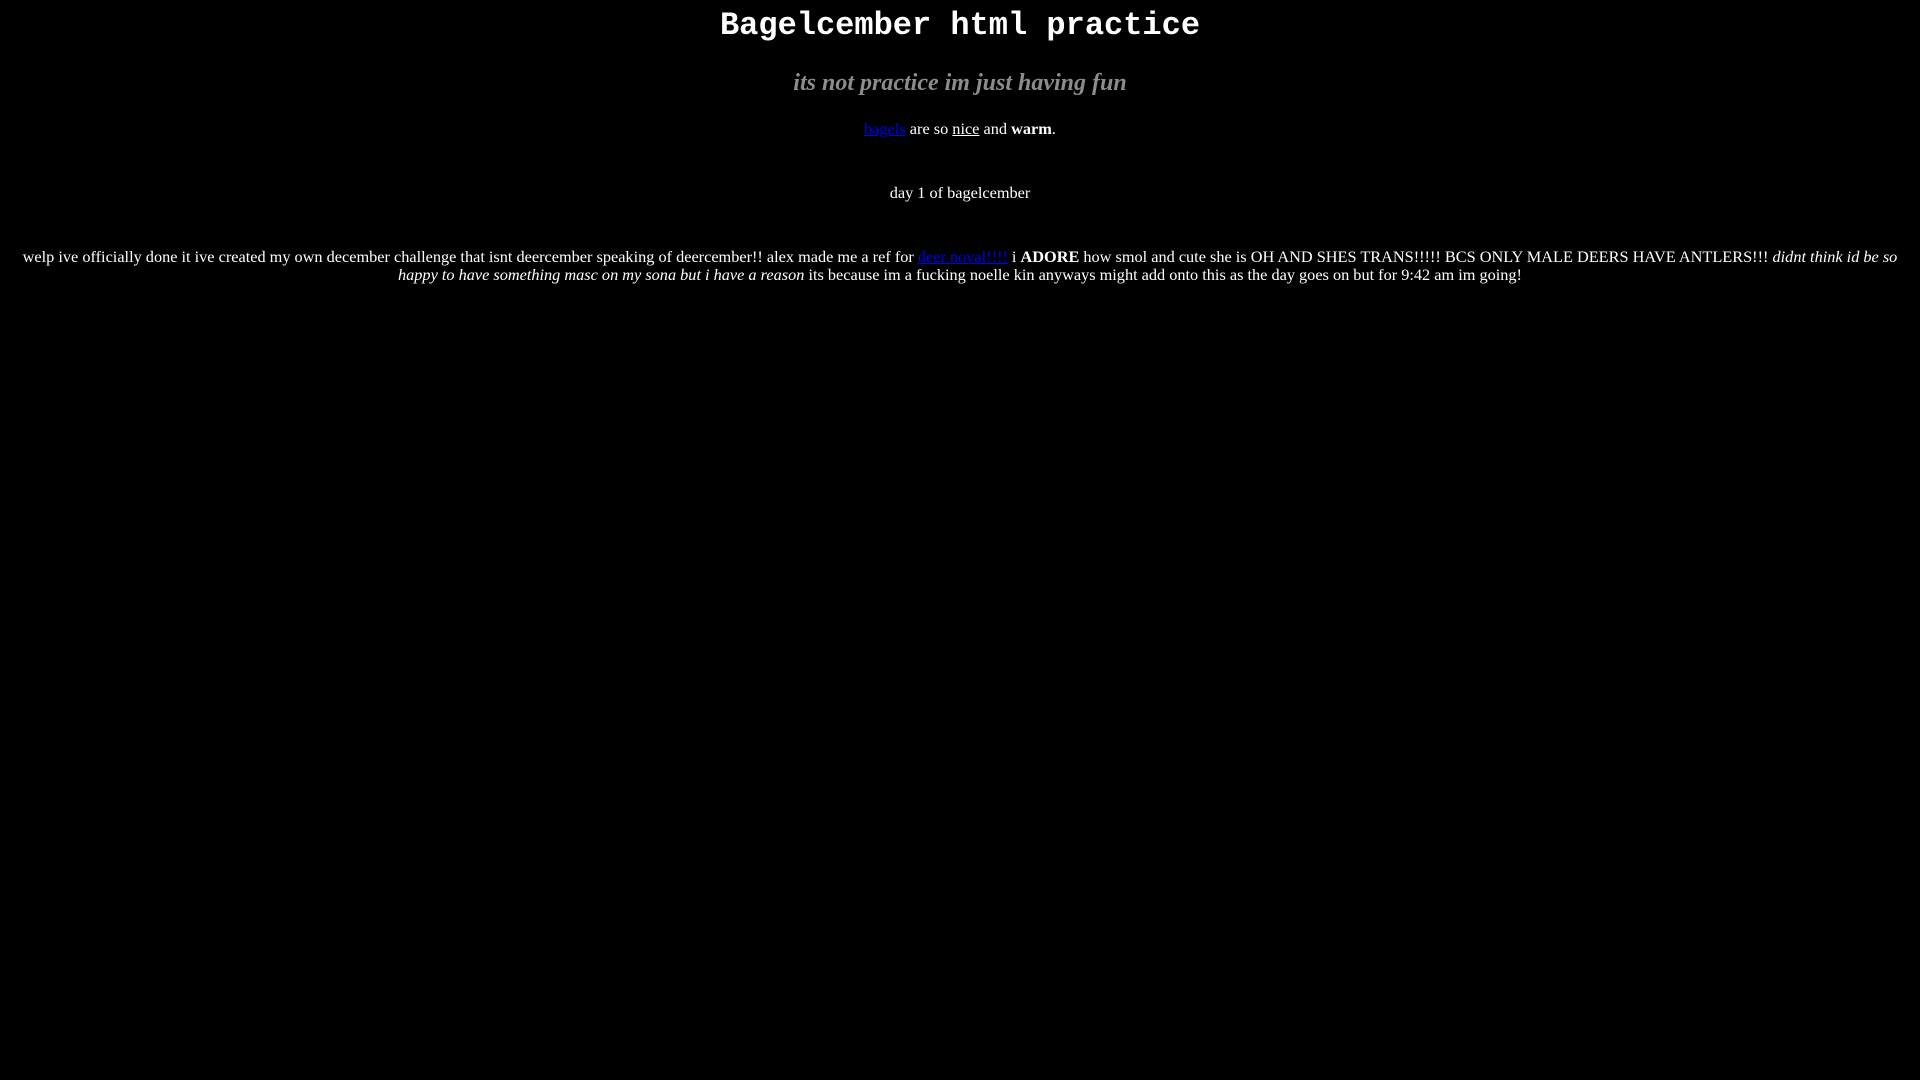  Describe the element at coordinates (885, 128) in the screenshot. I see `bagels-link: bagels` at that location.